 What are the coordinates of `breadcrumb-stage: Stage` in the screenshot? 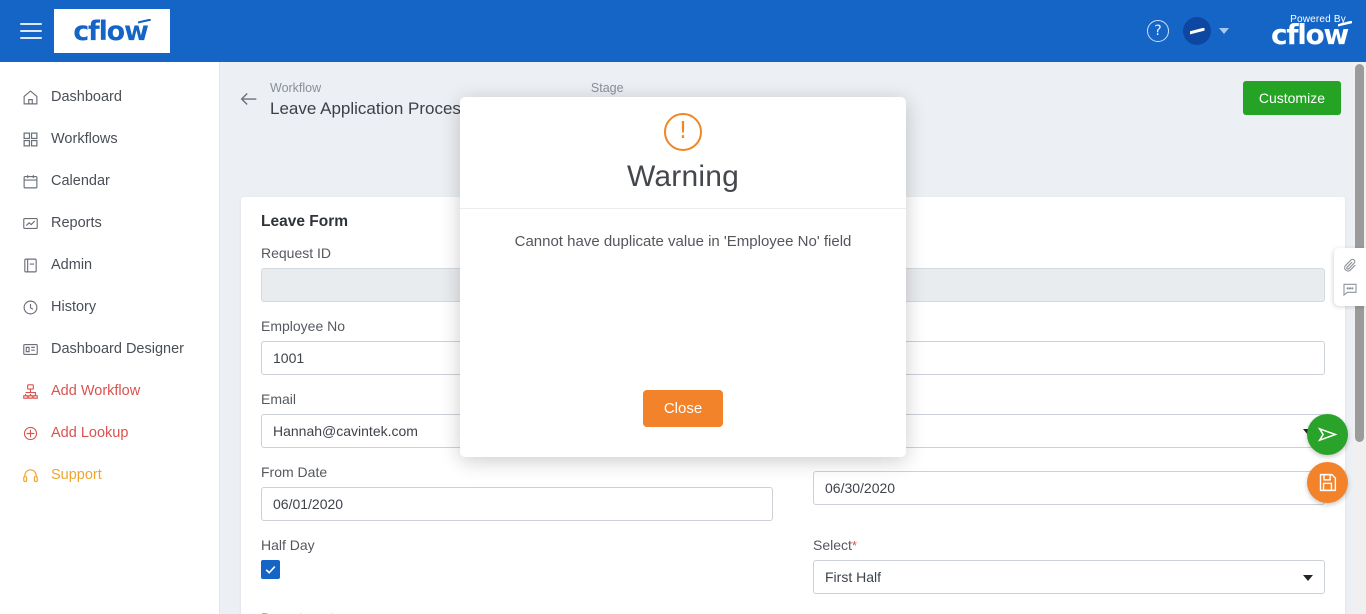 It's located at (607, 89).